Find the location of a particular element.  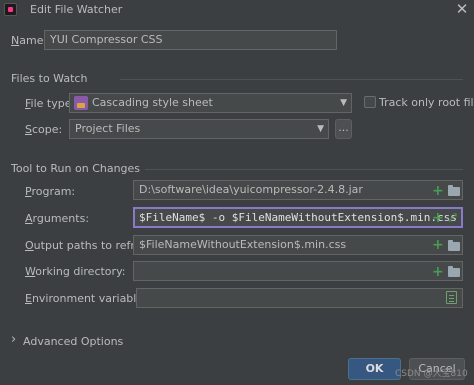

name-input: YUI Compressor CSS is located at coordinates (190, 40).